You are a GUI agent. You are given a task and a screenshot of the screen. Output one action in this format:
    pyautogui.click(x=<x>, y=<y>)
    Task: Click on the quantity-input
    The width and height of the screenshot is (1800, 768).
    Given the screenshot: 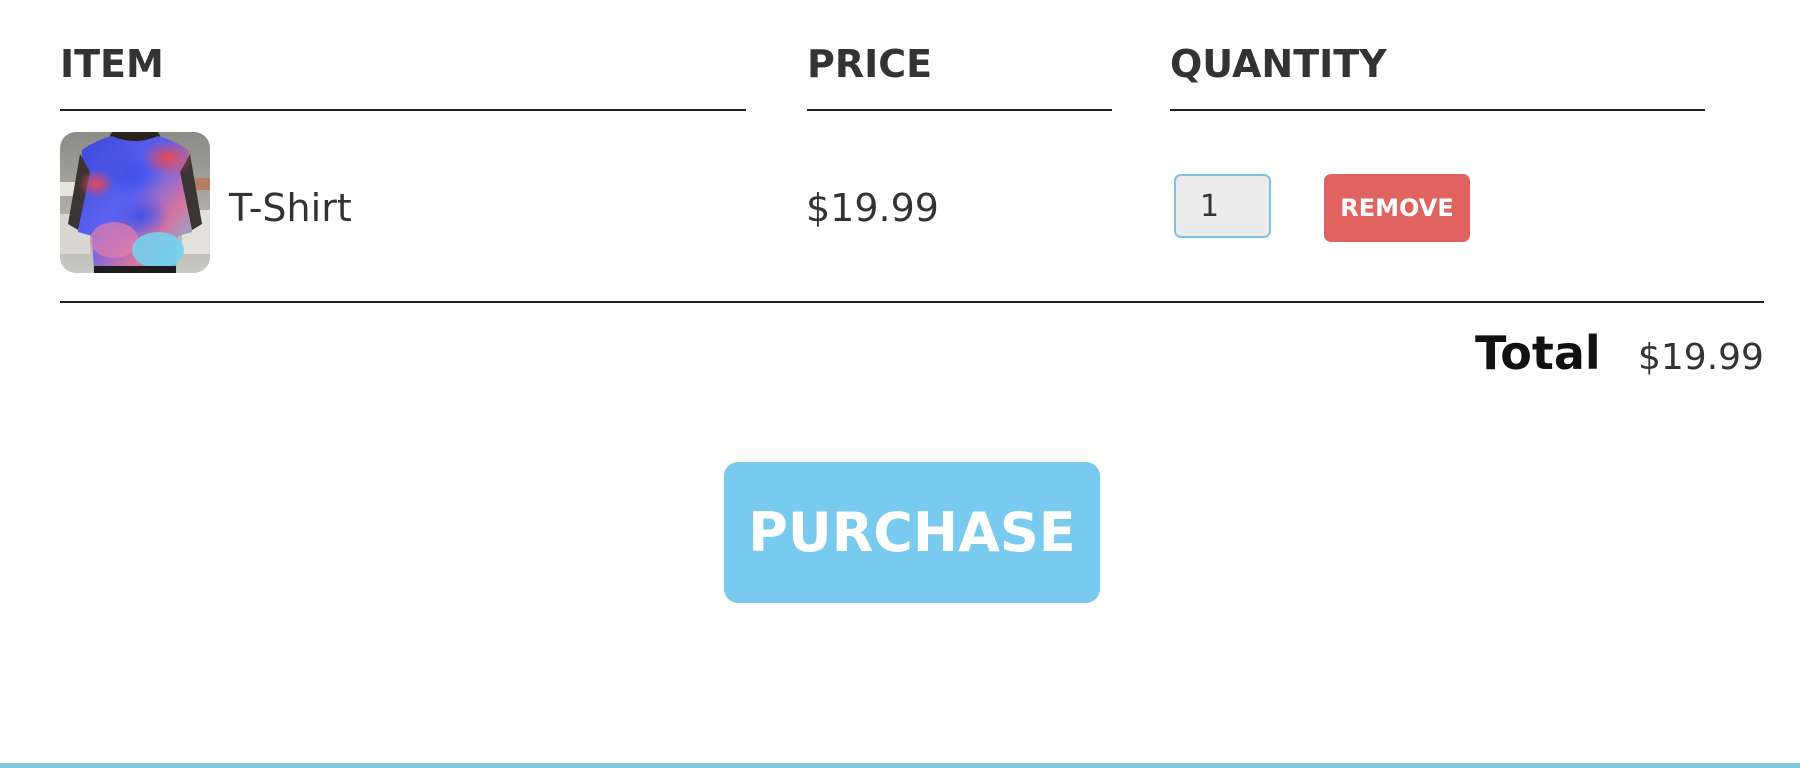 What is the action you would take?
    pyautogui.click(x=1222, y=206)
    